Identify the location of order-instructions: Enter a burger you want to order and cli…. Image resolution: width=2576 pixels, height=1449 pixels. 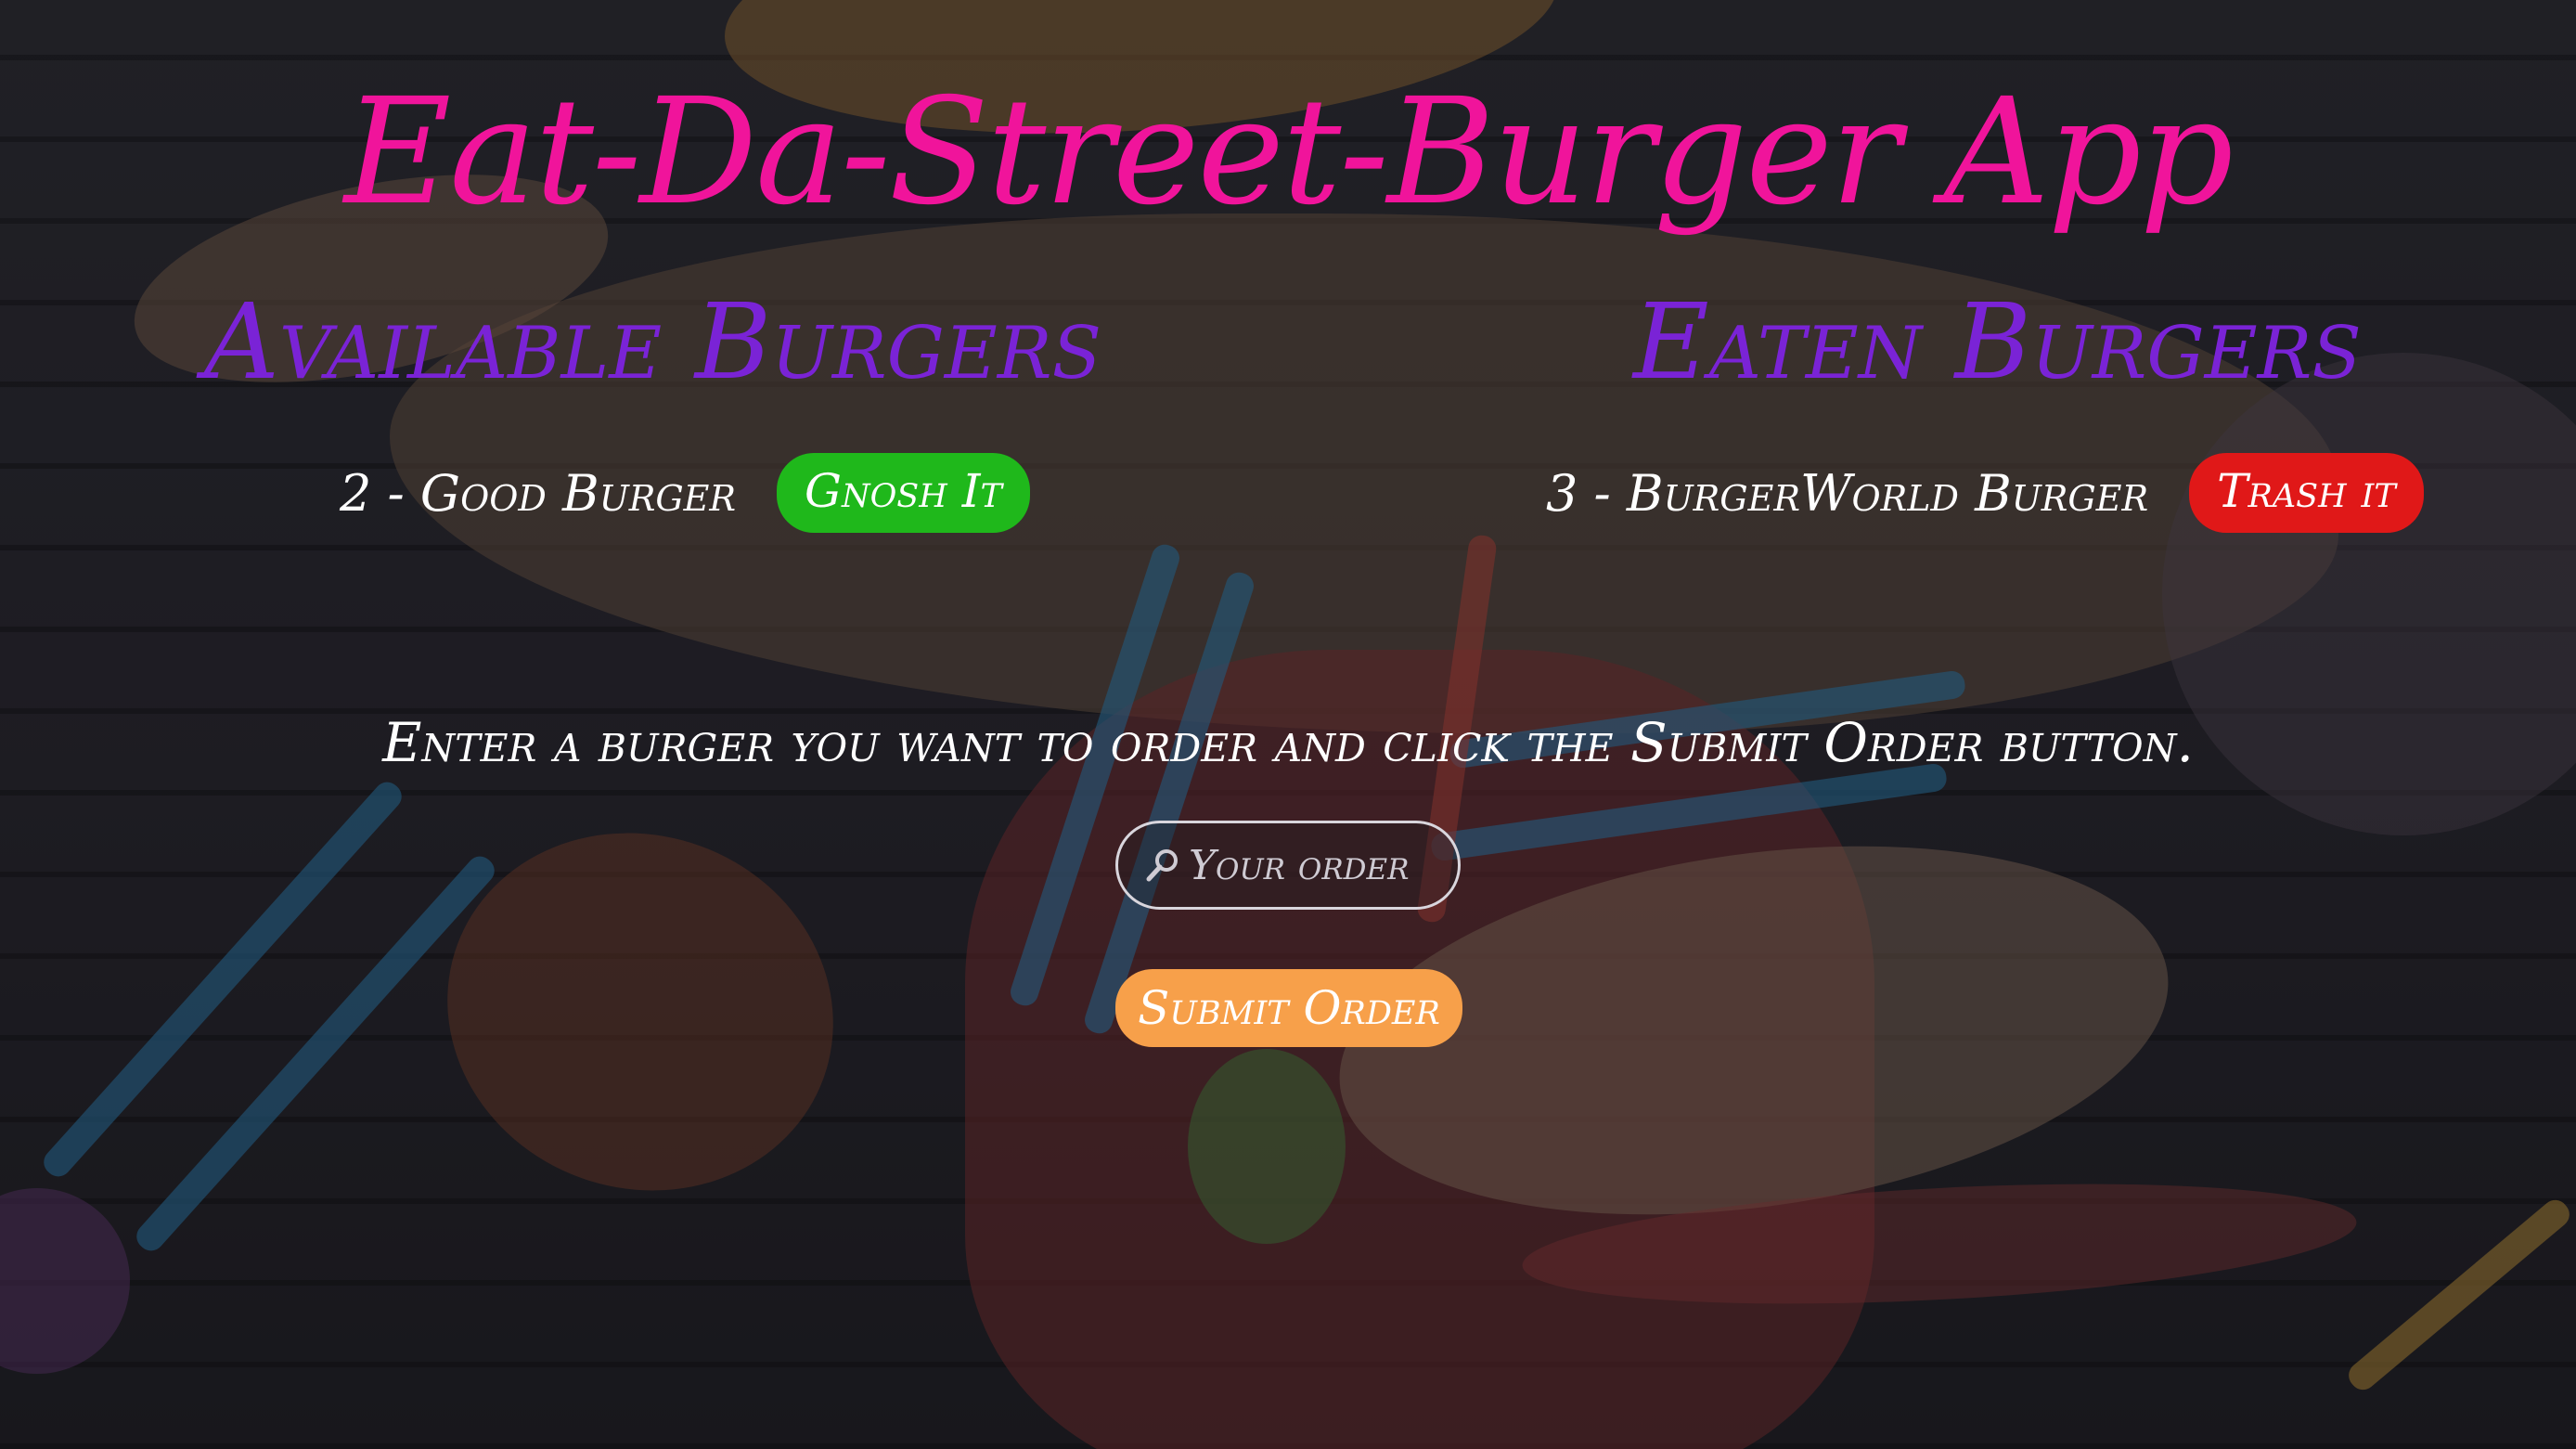
(1288, 742).